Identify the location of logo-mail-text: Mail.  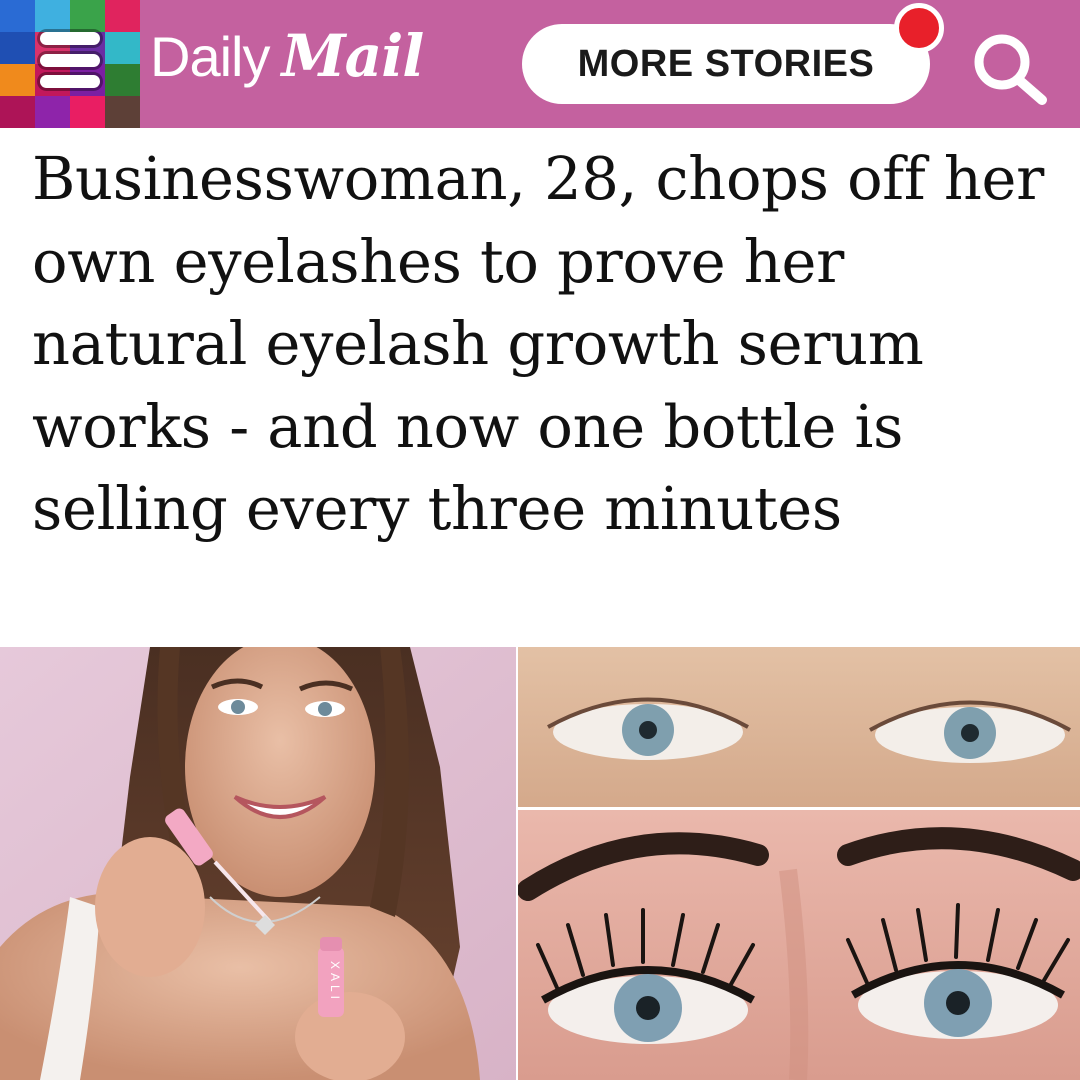
(352, 56).